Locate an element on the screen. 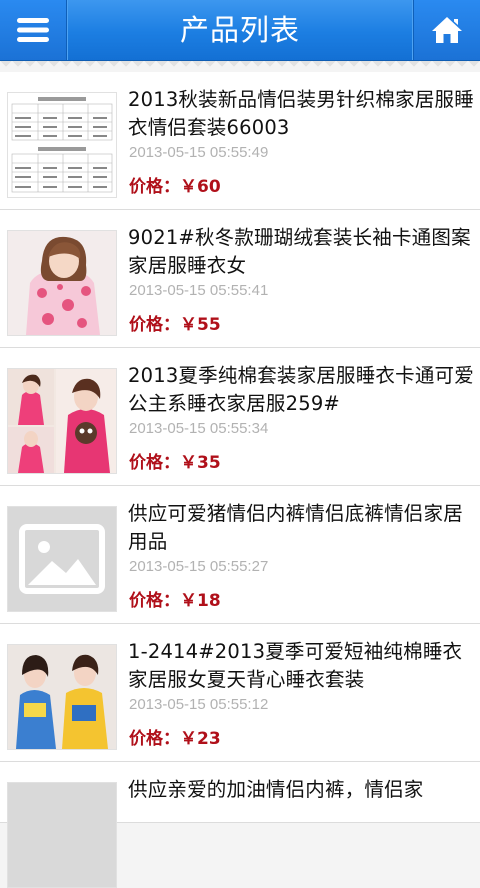 The width and height of the screenshot is (480, 888). product-price: 价格：￥35 is located at coordinates (175, 463).